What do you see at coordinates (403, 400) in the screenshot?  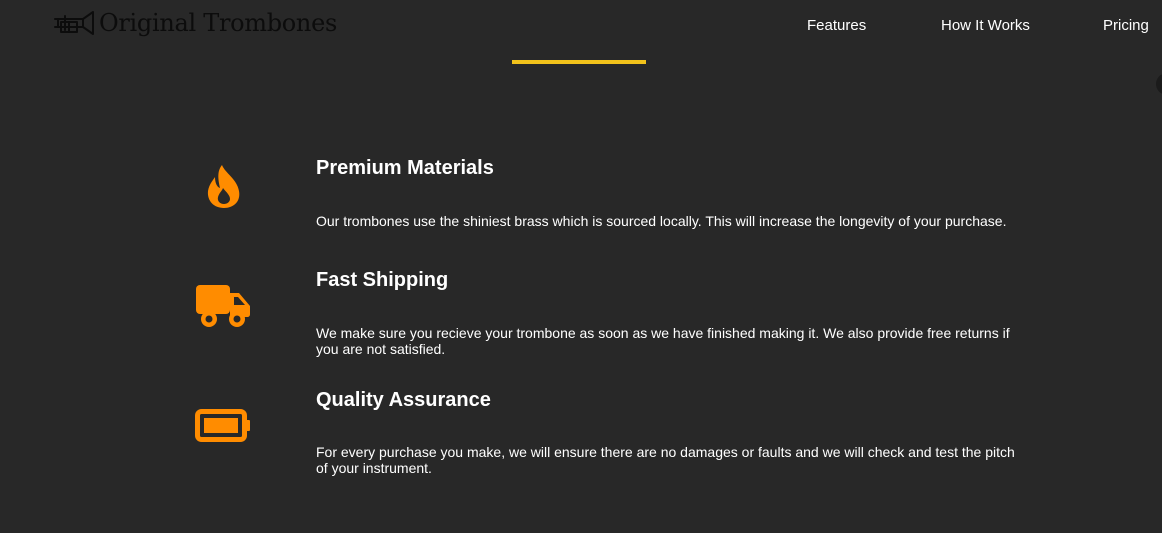 I see `feature-title: Quality Assurance` at bounding box center [403, 400].